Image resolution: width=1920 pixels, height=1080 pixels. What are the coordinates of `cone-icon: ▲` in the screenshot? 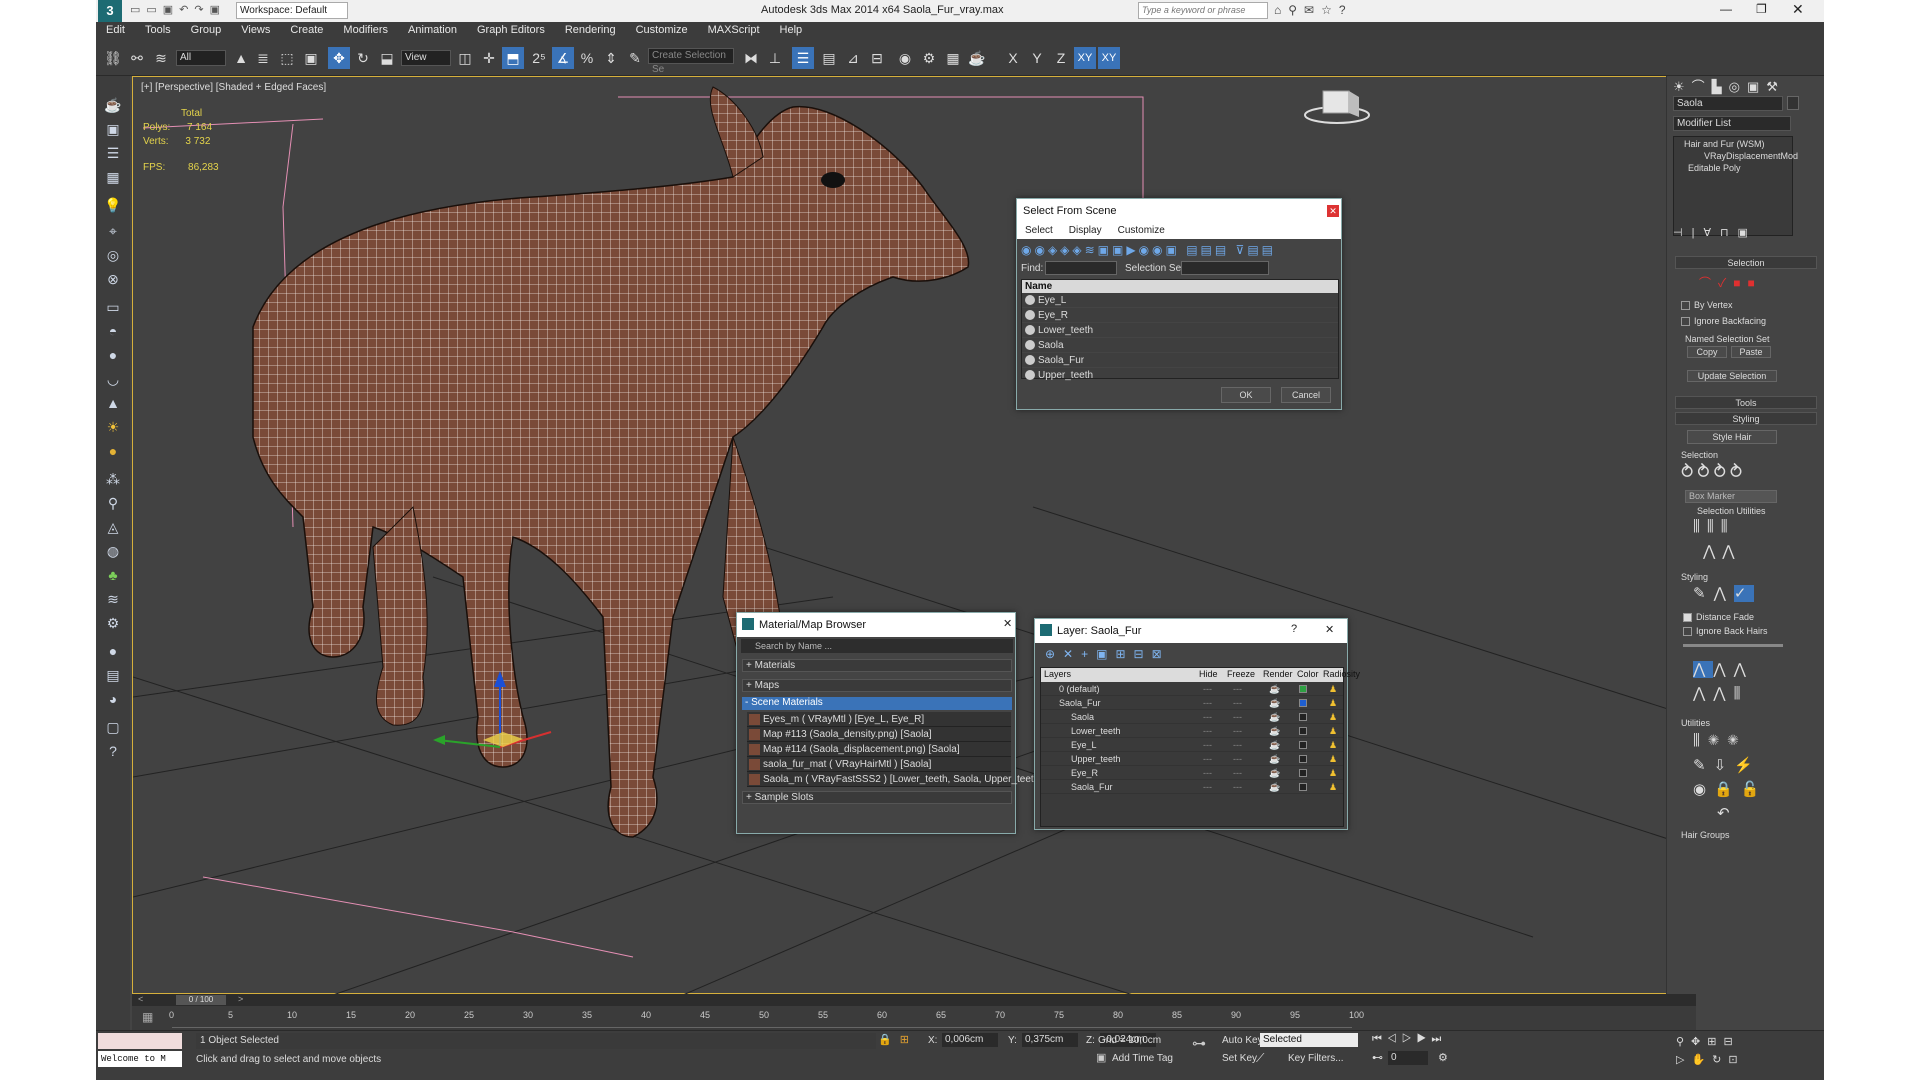 It's located at (113, 403).